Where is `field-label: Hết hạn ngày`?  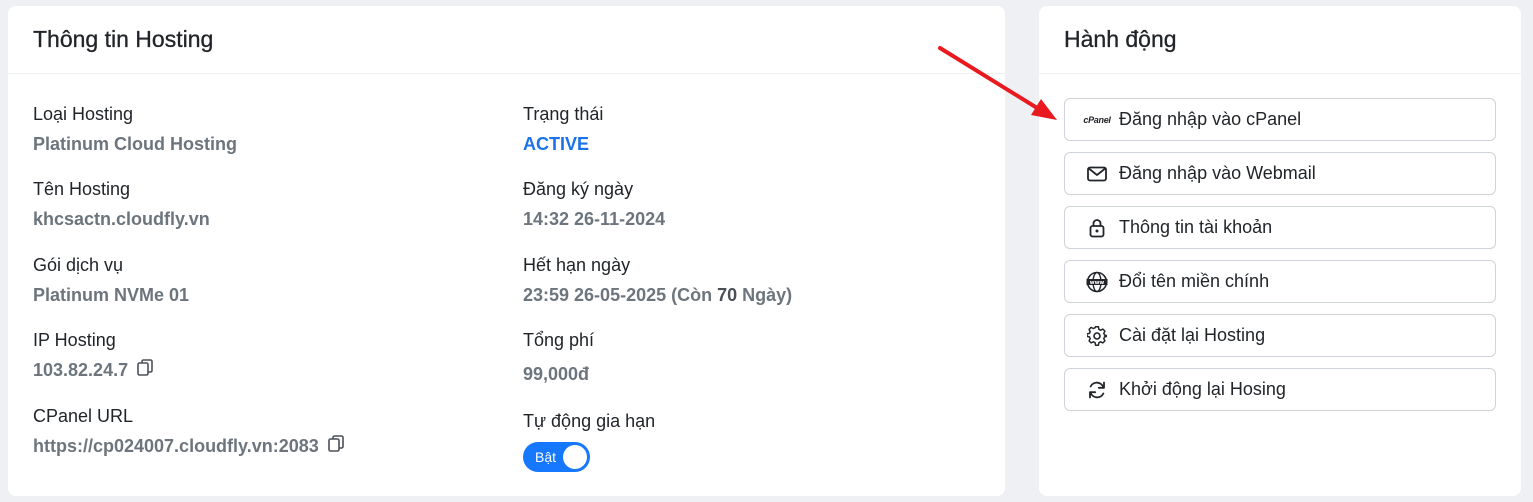
field-label: Hết hạn ngày is located at coordinates (577, 265).